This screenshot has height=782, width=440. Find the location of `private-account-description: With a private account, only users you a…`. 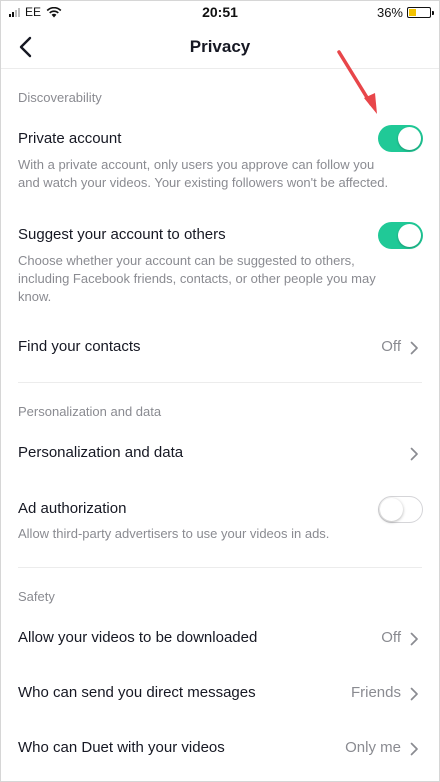

private-account-description: With a private account, only users you a… is located at coordinates (203, 173).